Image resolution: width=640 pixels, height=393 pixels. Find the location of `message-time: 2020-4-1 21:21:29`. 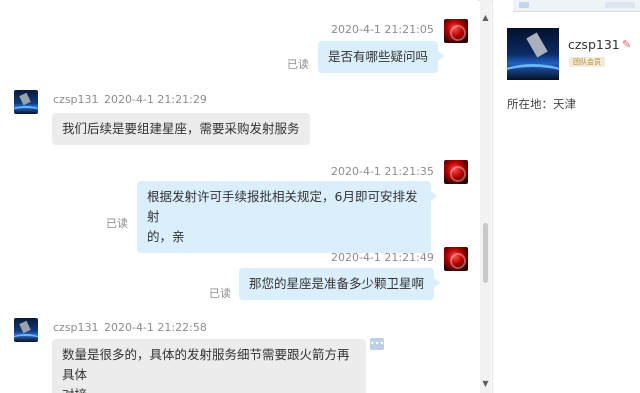

message-time: 2020-4-1 21:21:29 is located at coordinates (155, 99).